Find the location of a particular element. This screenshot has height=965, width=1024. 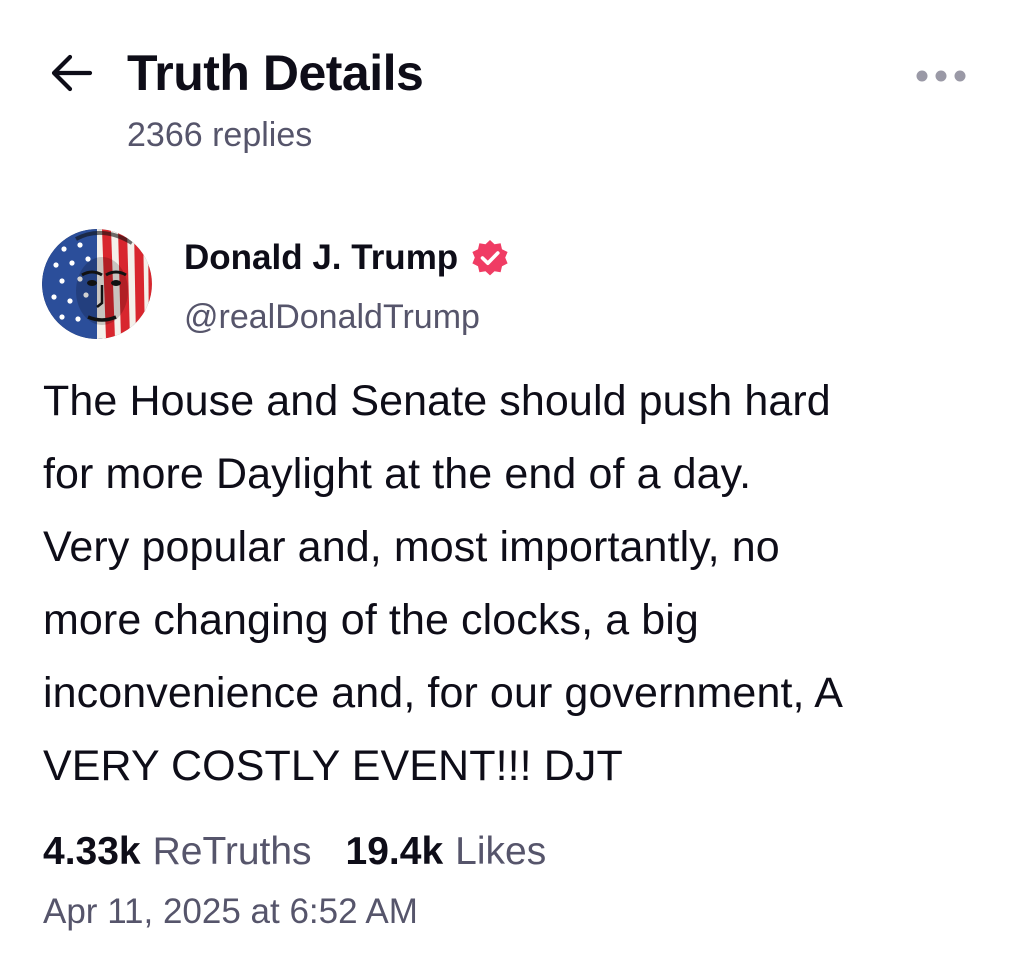

more-options-button is located at coordinates (941, 76).